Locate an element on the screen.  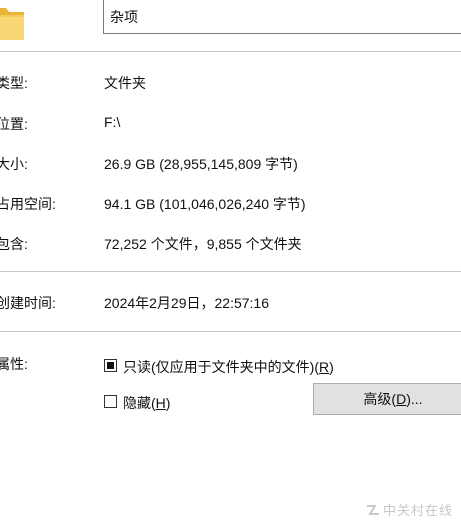
watermark-text: 中关村在线 is located at coordinates (417, 510).